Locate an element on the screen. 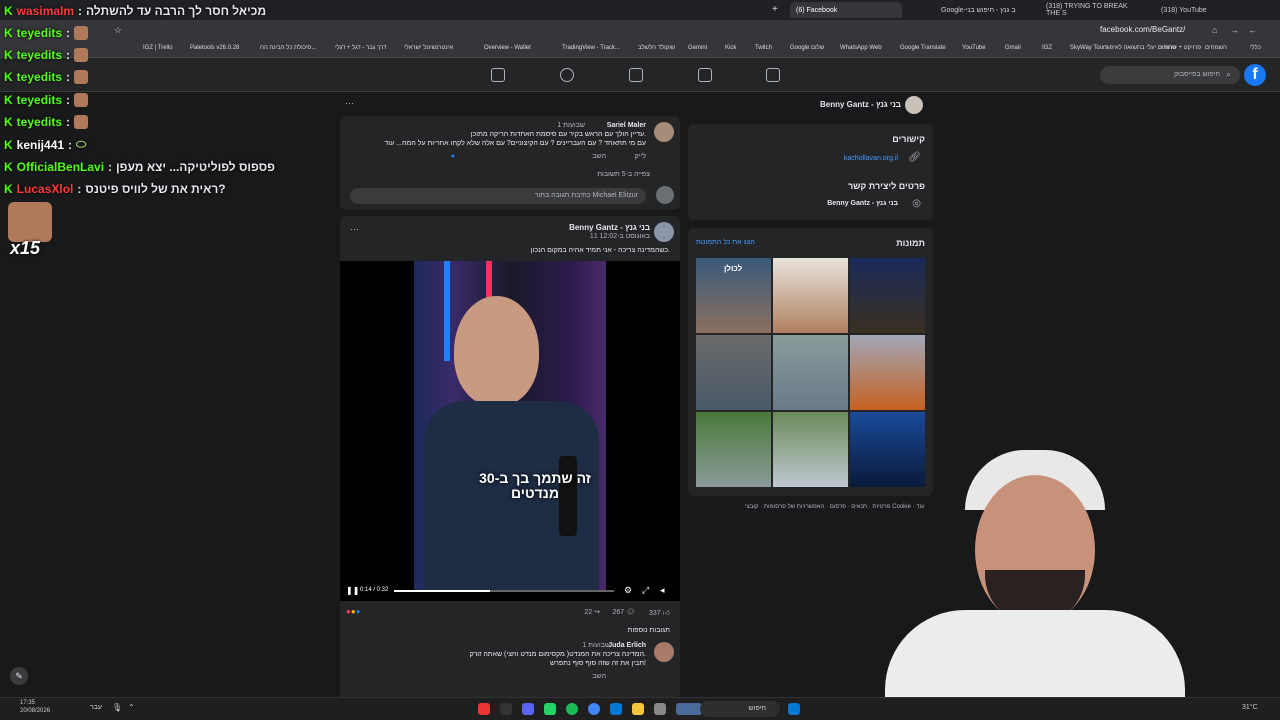  reactions-count: 337 👍︎ is located at coordinates (659, 612).